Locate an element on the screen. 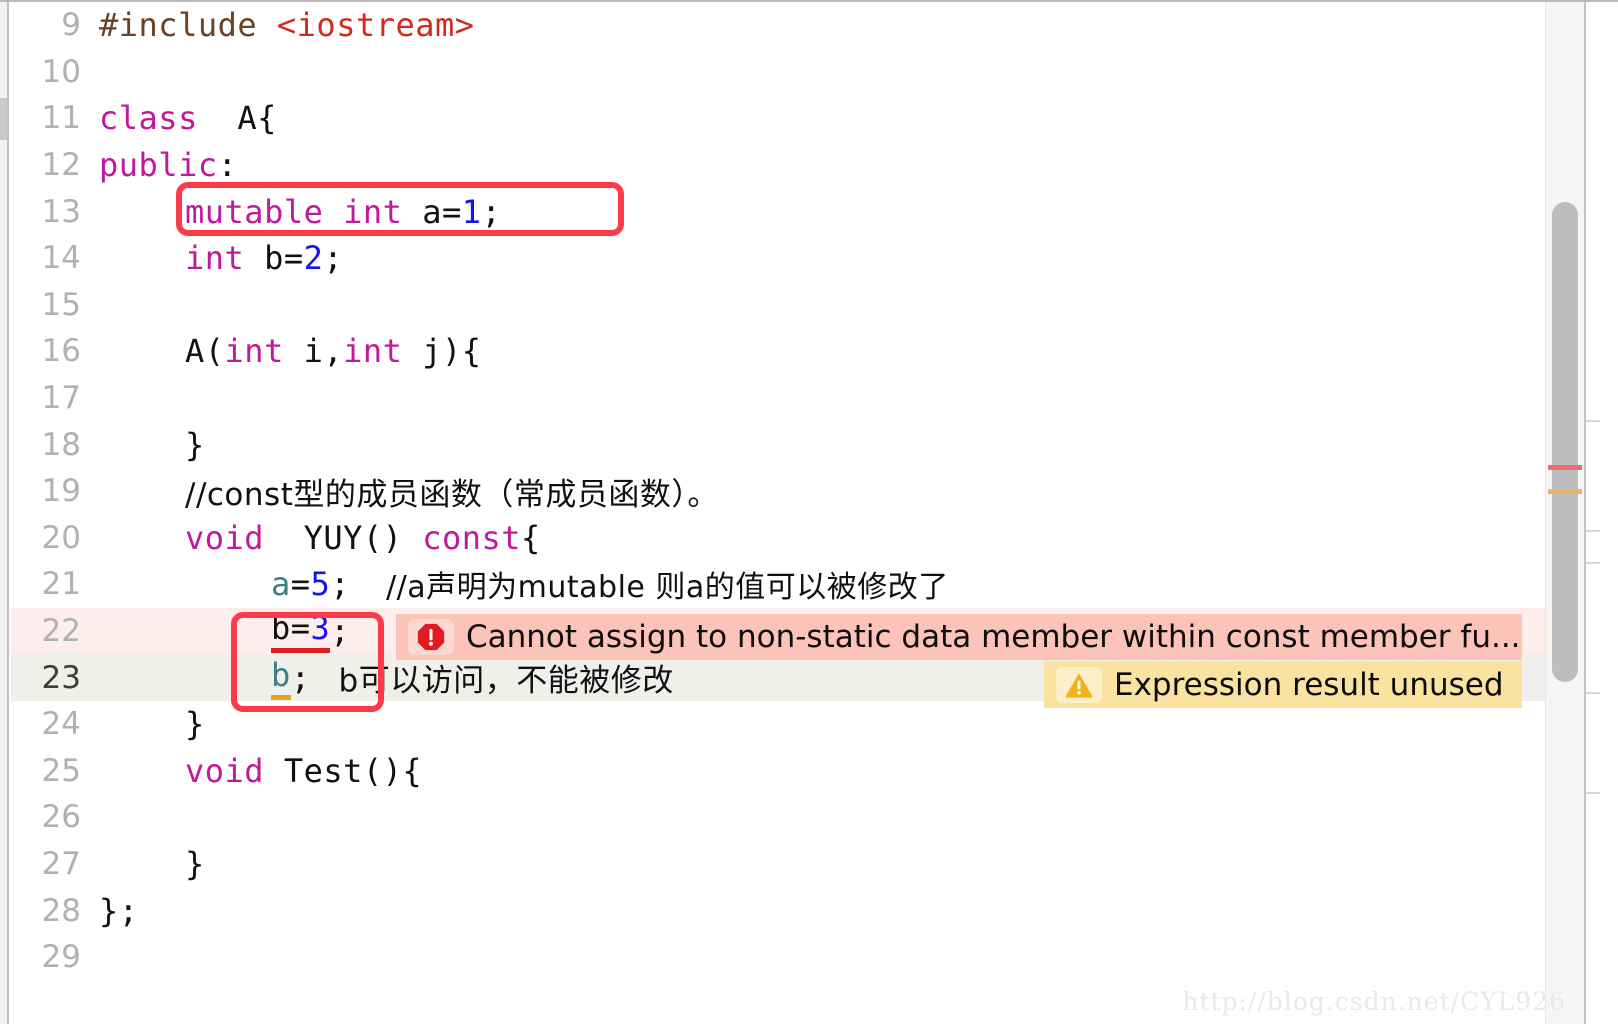 The height and width of the screenshot is (1024, 1618). line-number: 10 is located at coordinates (61, 71).